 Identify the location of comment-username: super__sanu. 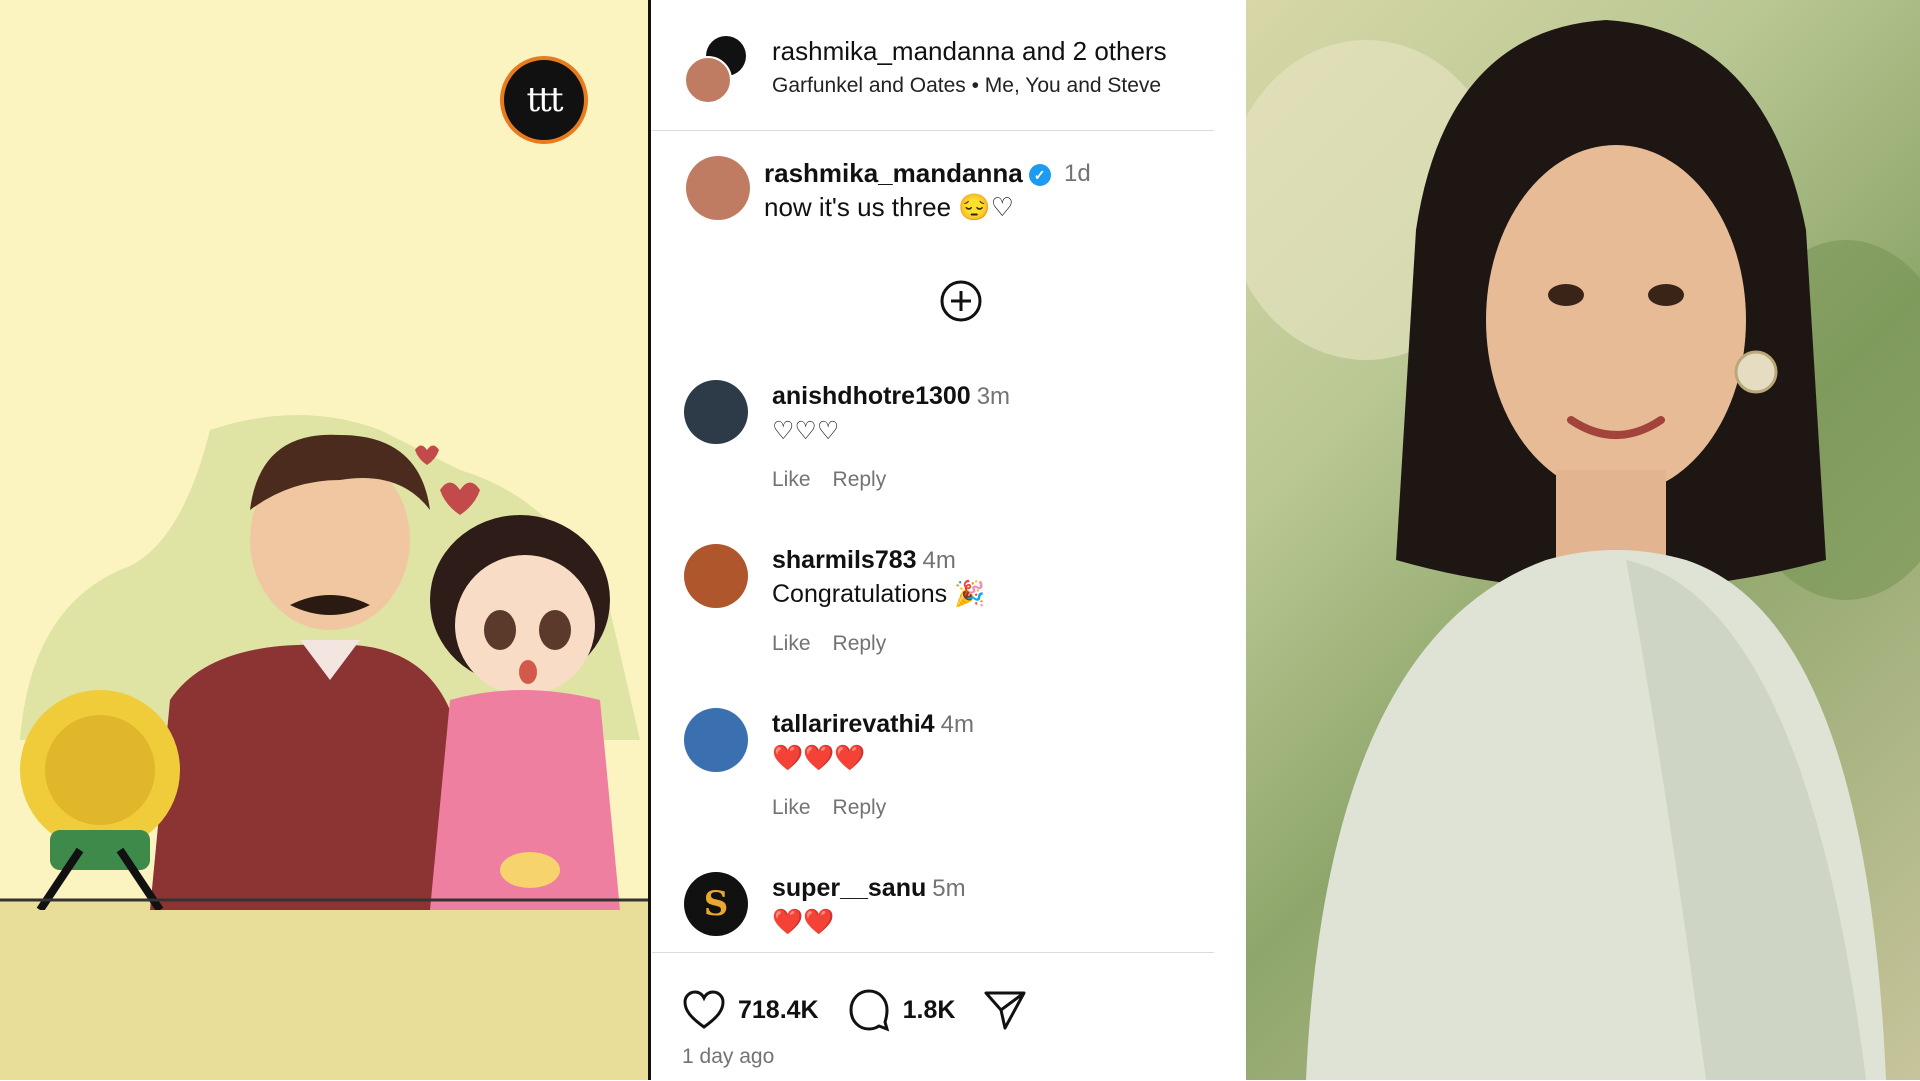
(849, 888).